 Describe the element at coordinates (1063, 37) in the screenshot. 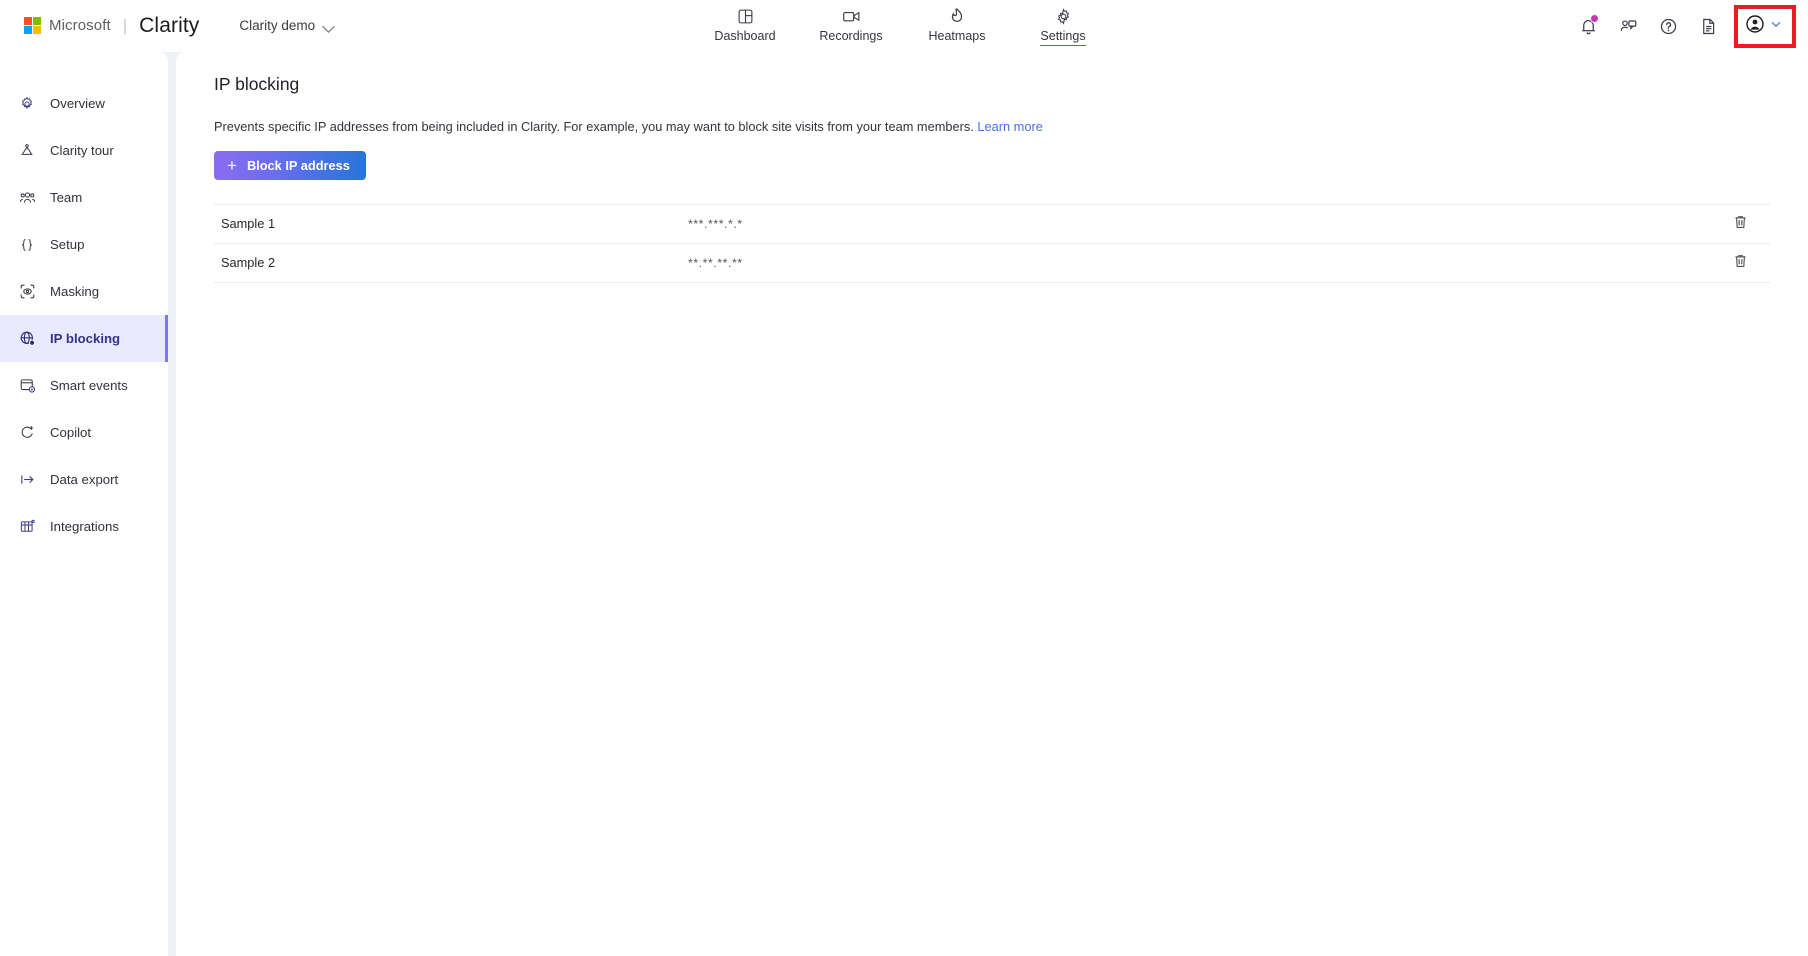

I see `nav-item-settings-label: Settings` at that location.